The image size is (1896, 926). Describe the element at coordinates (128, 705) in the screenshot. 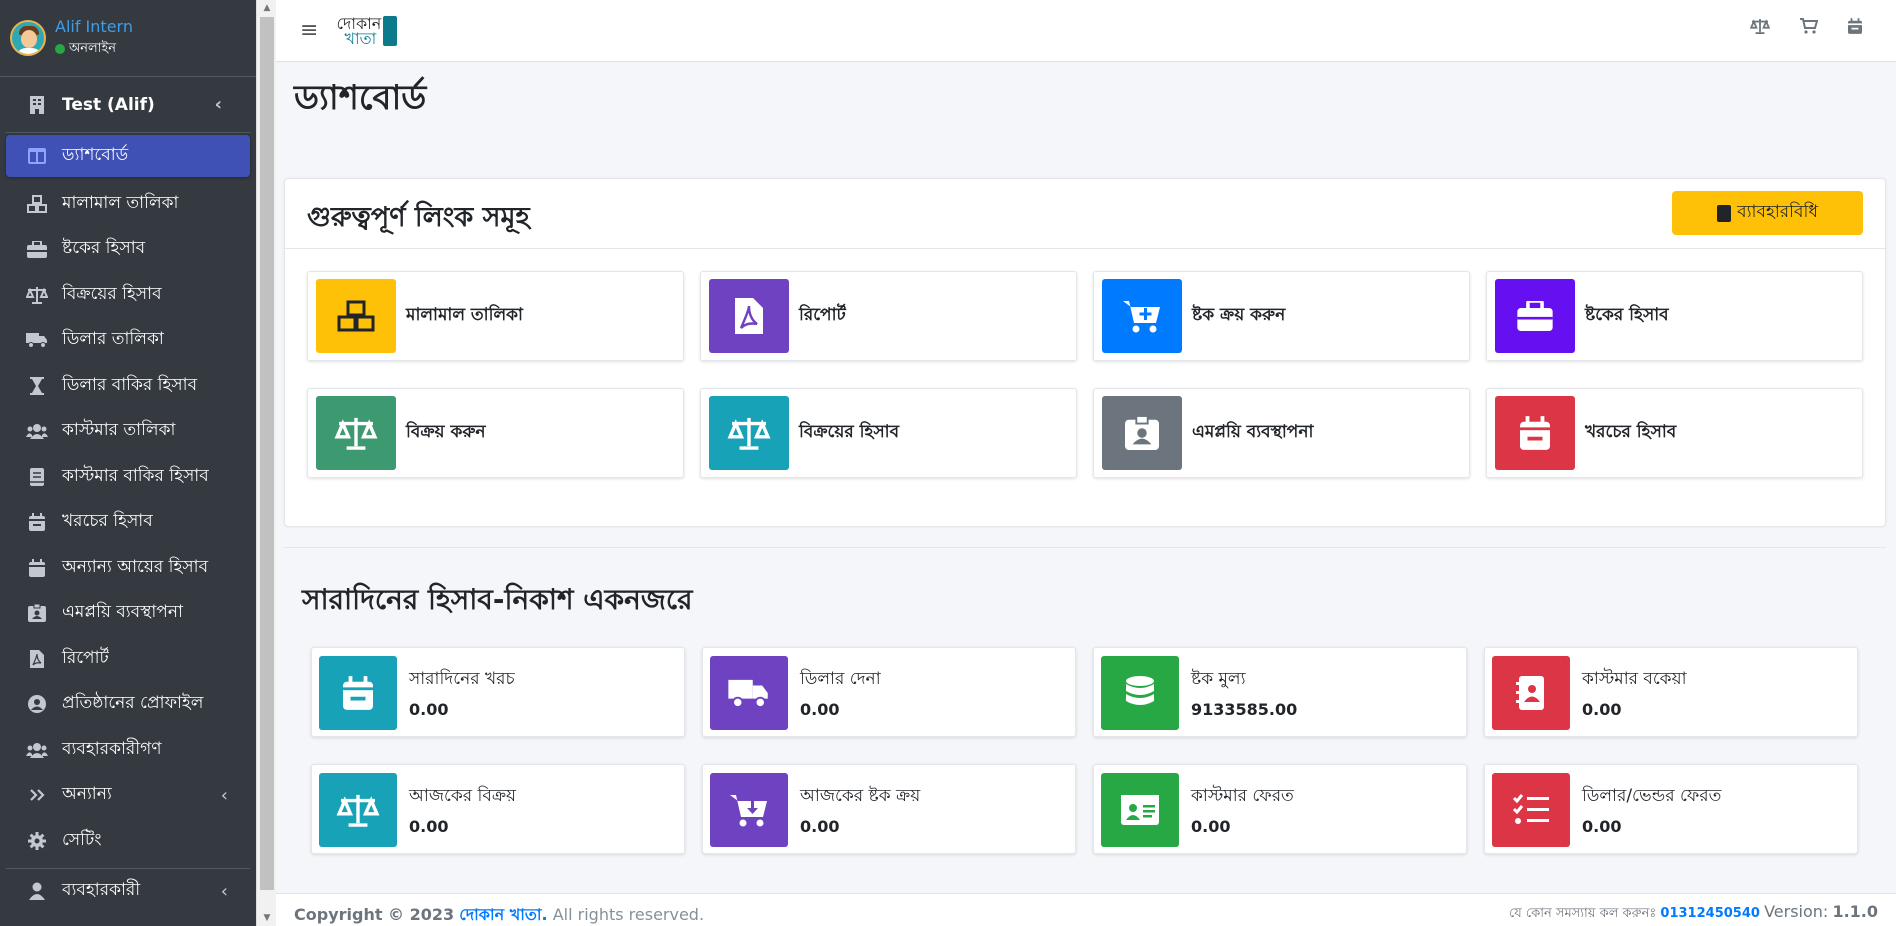

I see `sidebar-item-org-profile: প্রতিষ্ঠানের প্রোফাইল` at that location.